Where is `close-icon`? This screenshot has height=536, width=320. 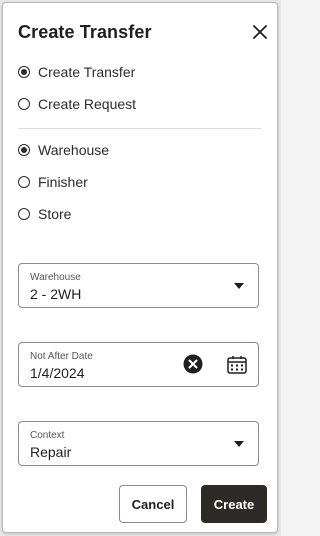
close-icon is located at coordinates (260, 32).